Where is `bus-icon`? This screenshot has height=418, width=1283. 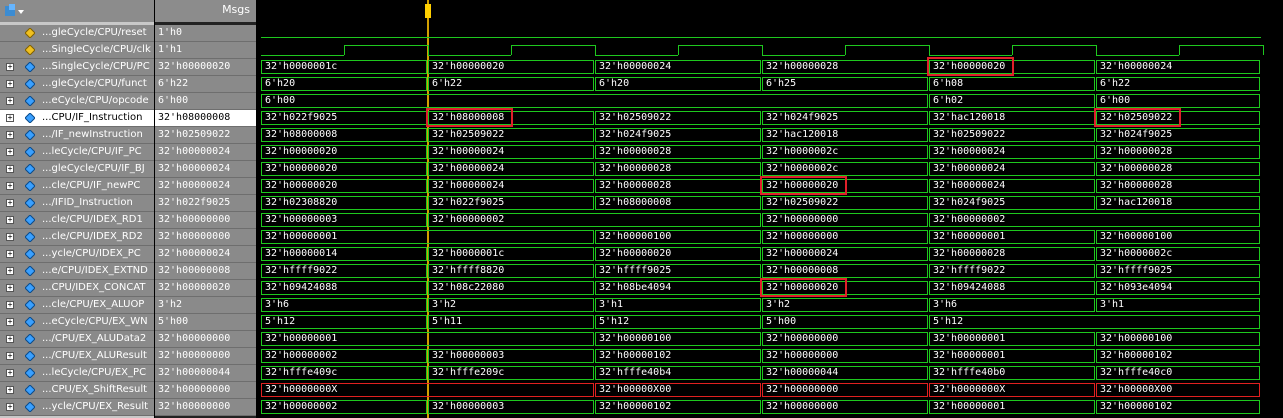 bus-icon is located at coordinates (30, 169).